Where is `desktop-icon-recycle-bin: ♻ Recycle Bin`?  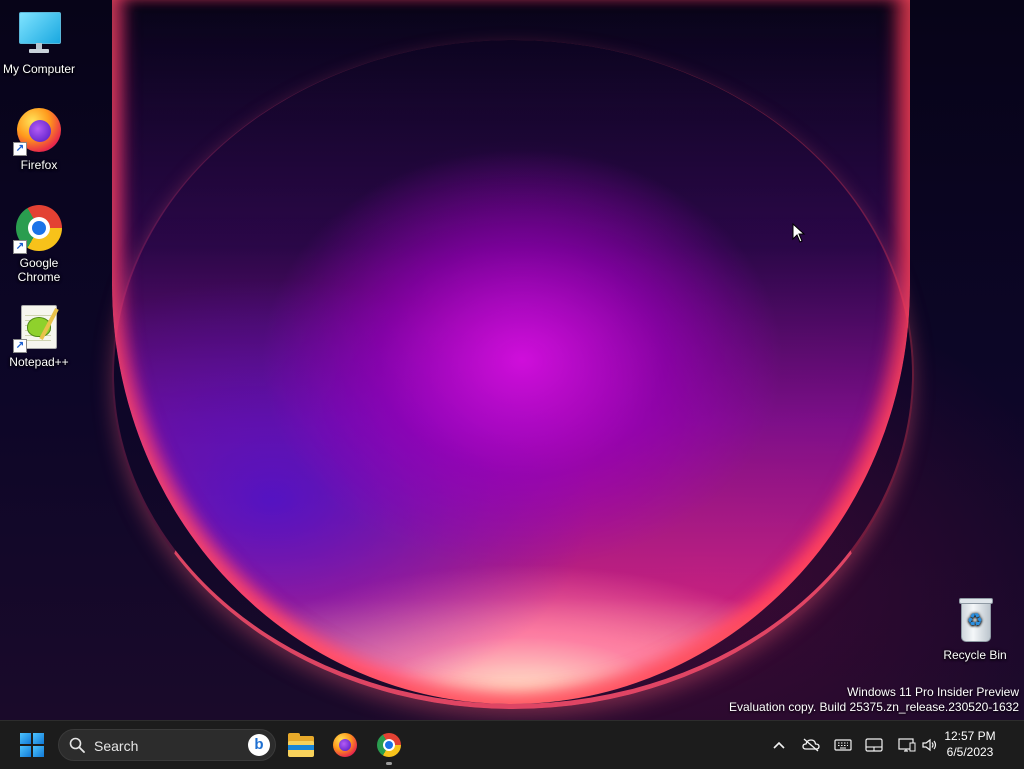 desktop-icon-recycle-bin: ♻ Recycle Bin is located at coordinates (975, 629).